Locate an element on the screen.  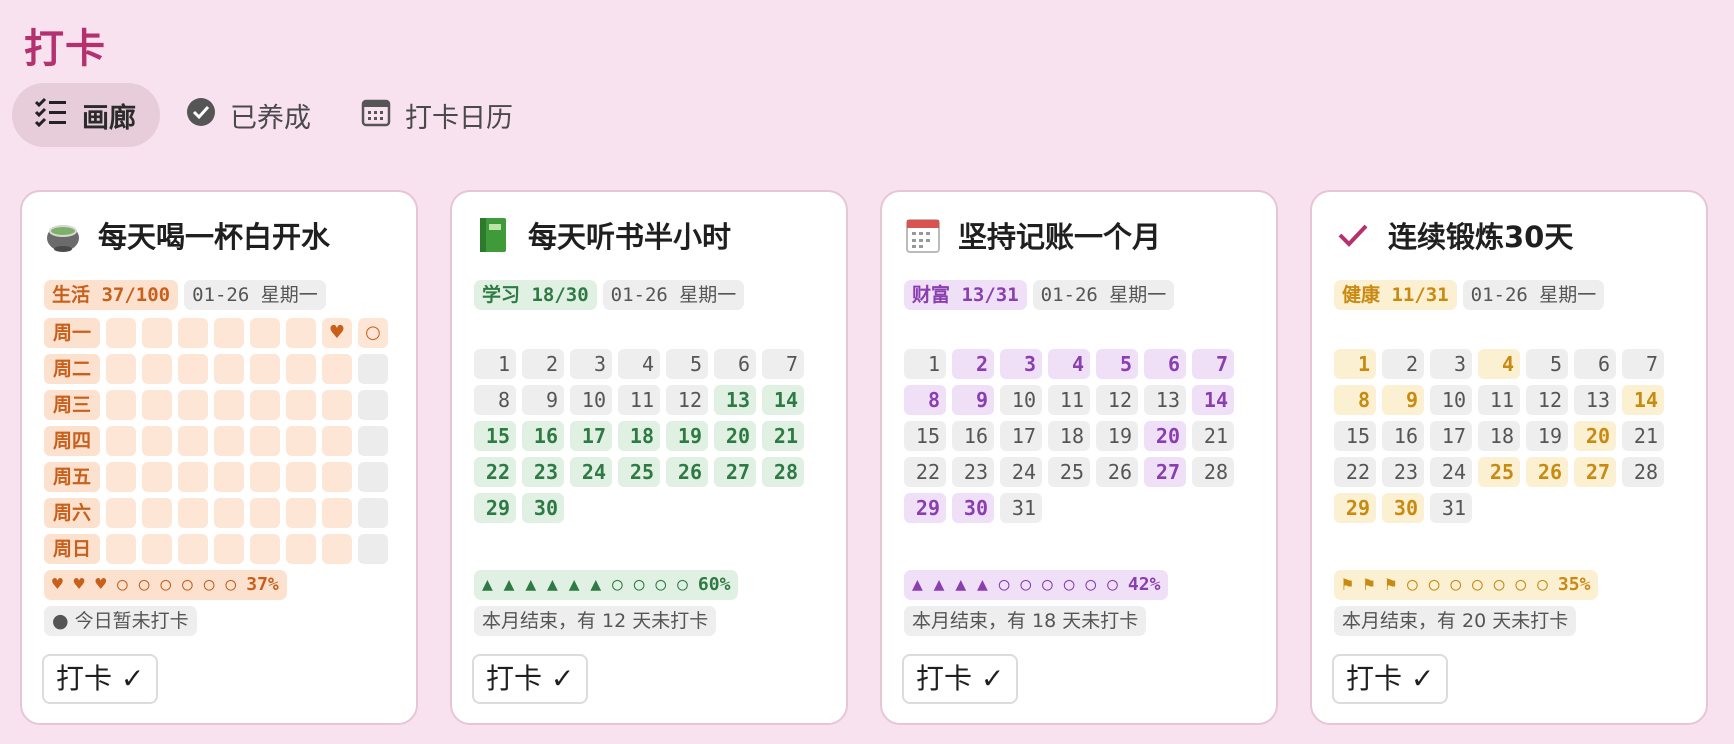
calendar-day: 30 is located at coordinates (543, 508).